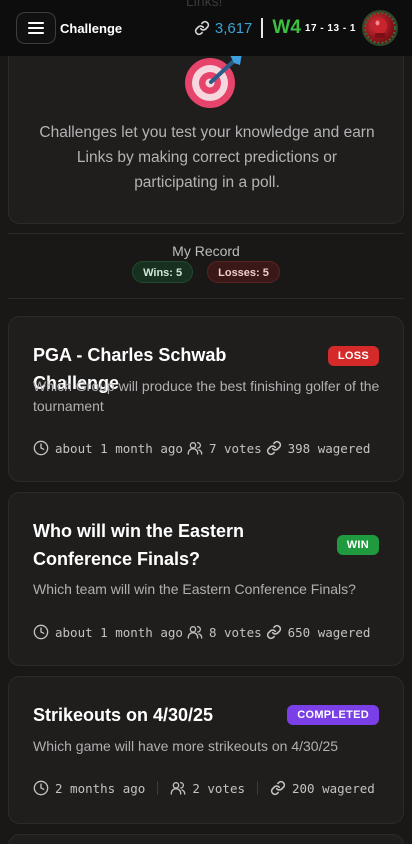 This screenshot has height=844, width=412. I want to click on record-title: My Record, so click(206, 251).